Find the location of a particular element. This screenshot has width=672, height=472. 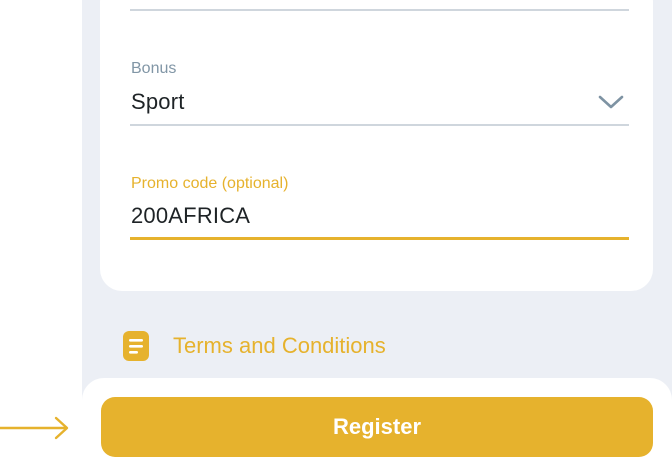

terms-and-conditions-link: Terms and Conditions is located at coordinates (254, 346).